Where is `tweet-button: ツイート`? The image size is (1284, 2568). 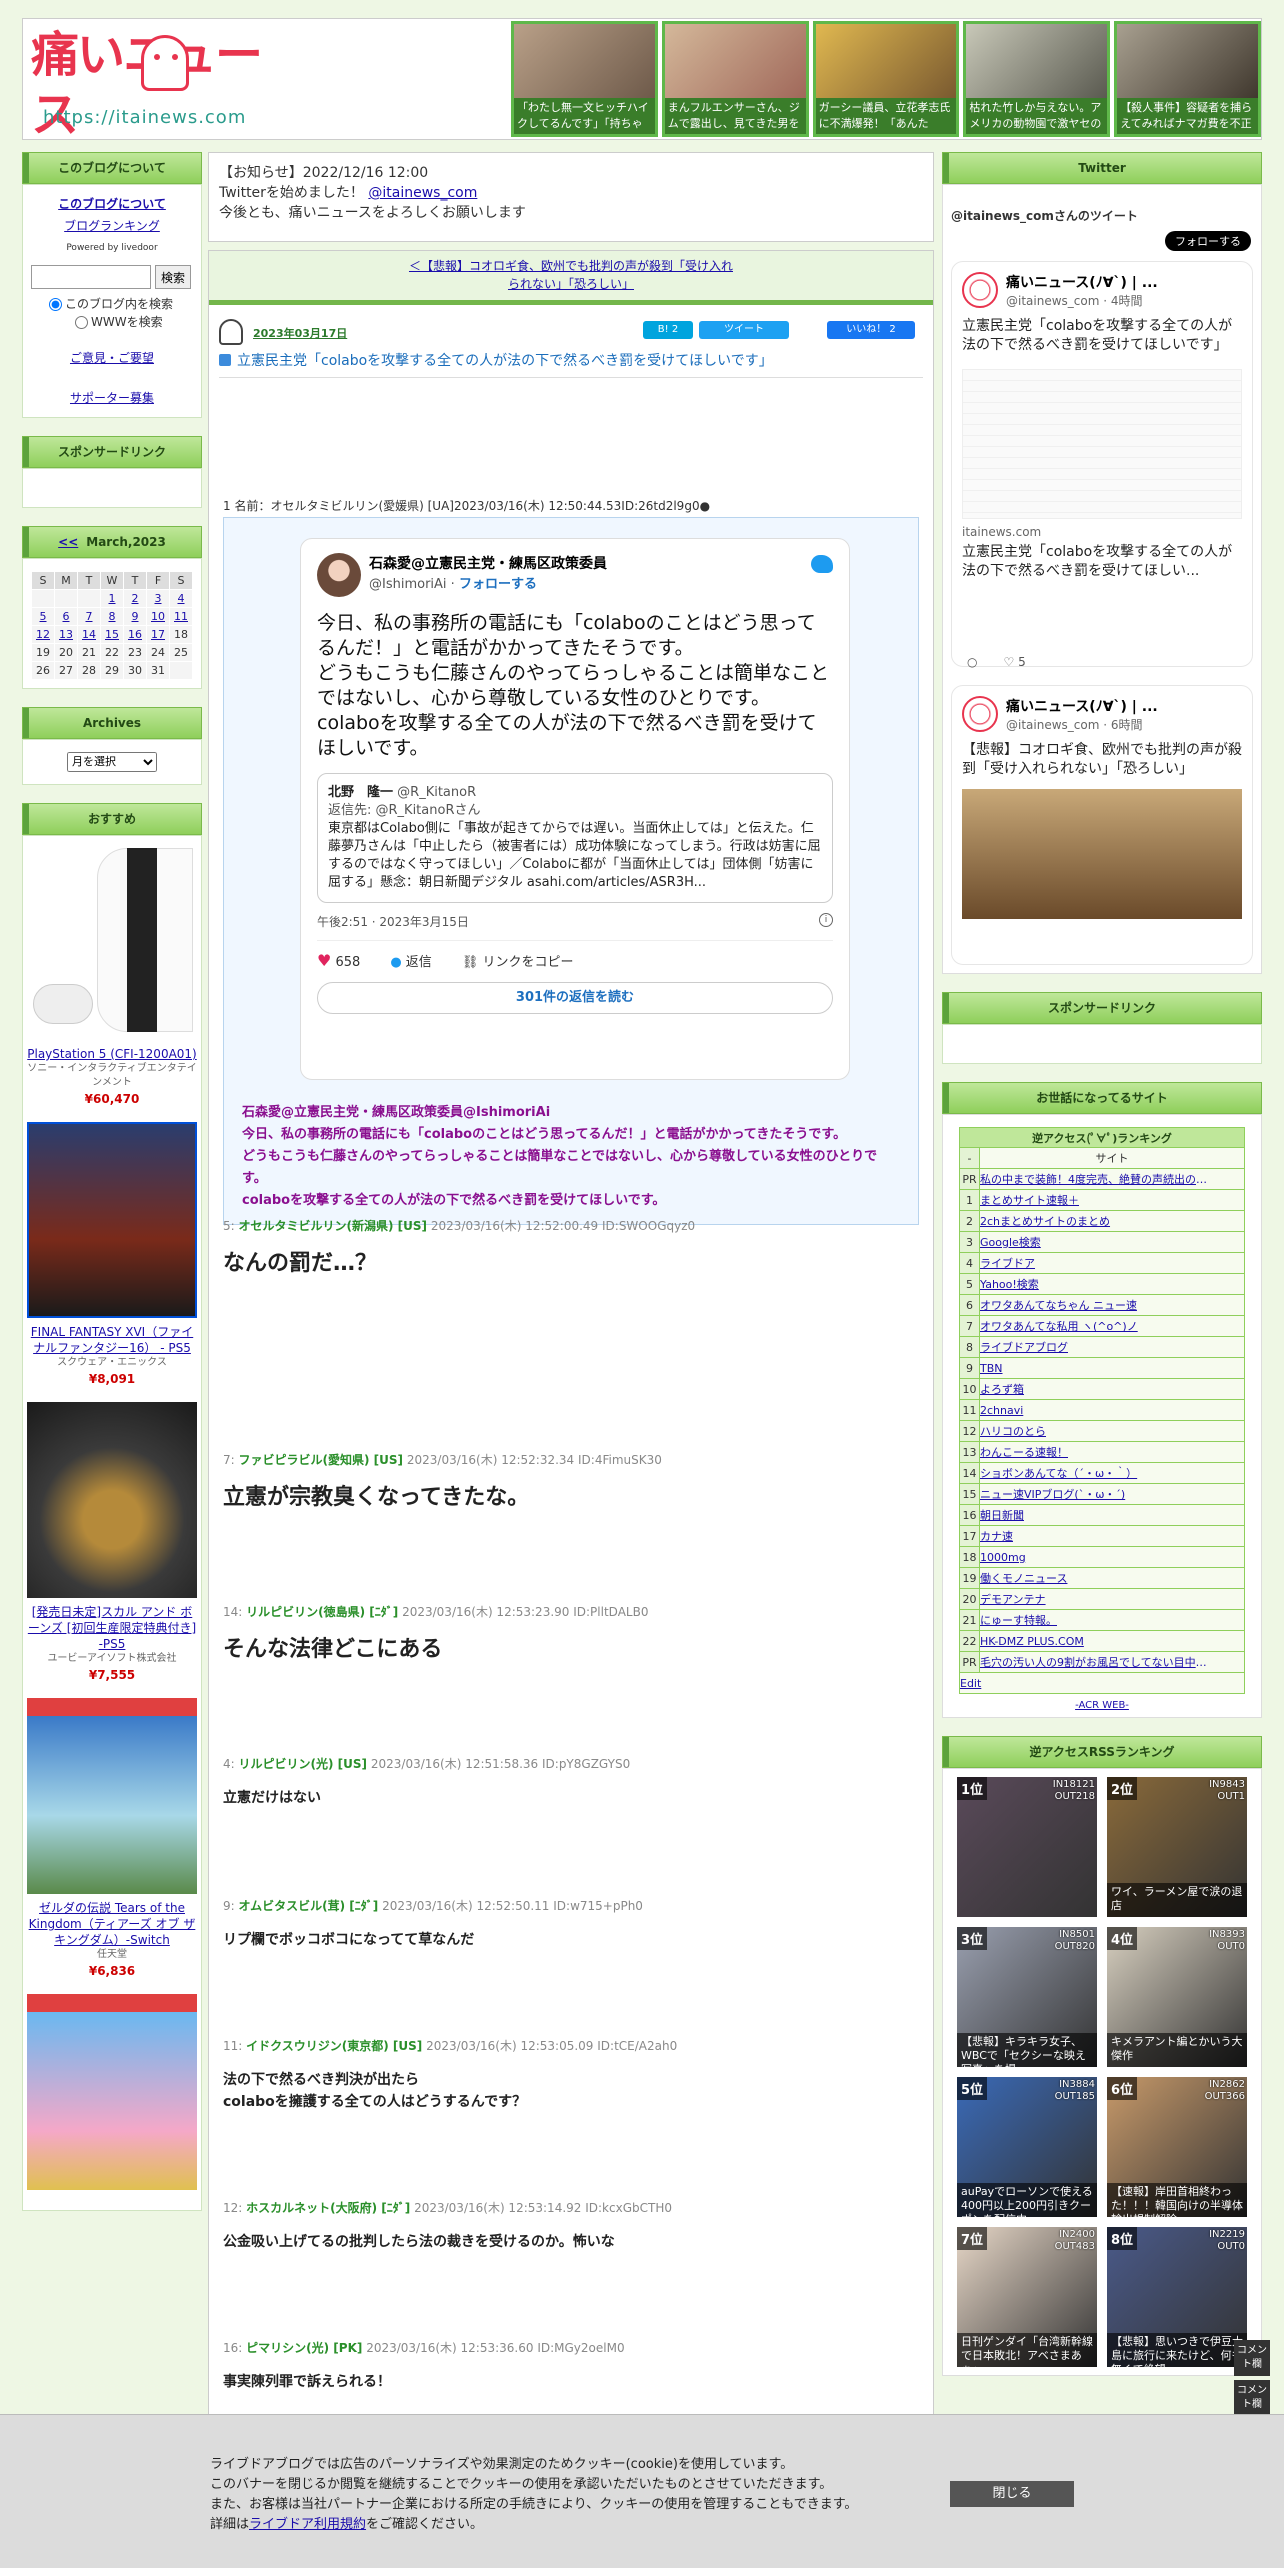
tweet-button: ツイート is located at coordinates (744, 330).